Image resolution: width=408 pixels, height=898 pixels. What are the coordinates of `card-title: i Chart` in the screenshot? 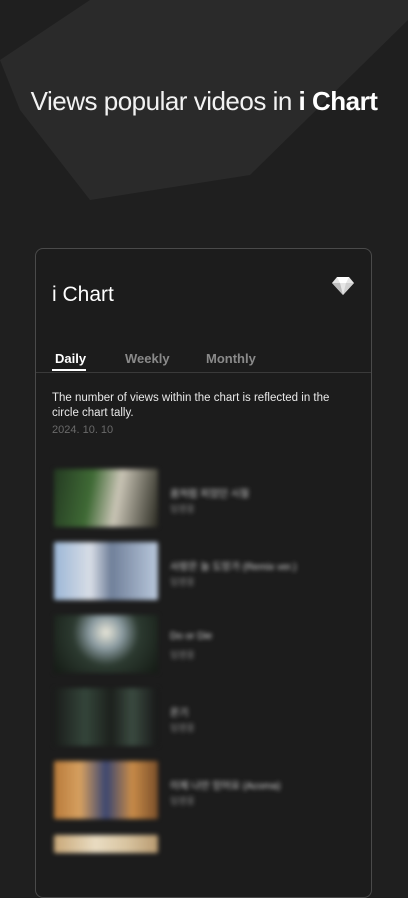 It's located at (83, 294).